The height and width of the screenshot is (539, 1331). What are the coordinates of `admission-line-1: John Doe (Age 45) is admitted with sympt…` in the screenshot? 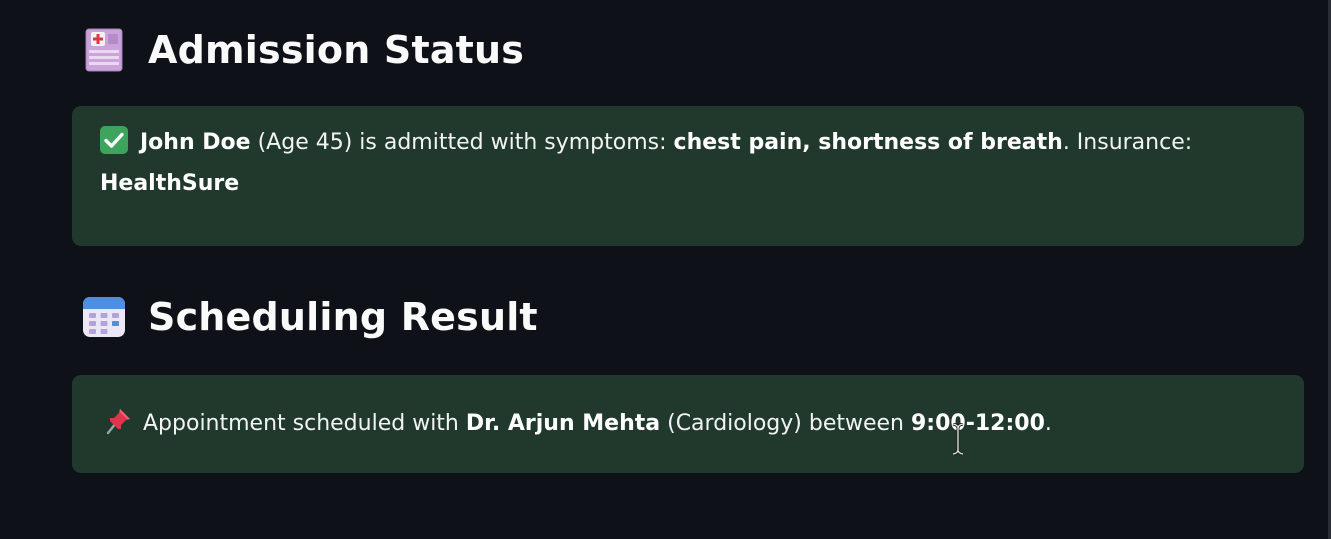 It's located at (688, 142).